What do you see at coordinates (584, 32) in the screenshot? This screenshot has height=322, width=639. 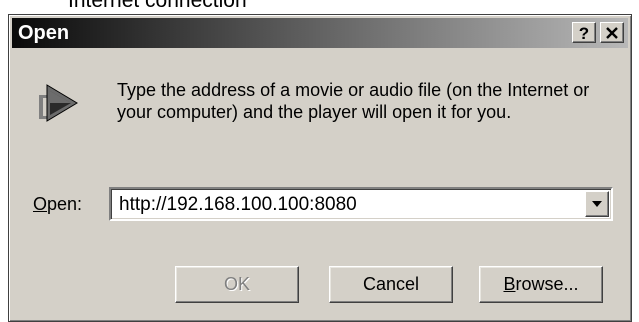 I see `help-button: ?` at bounding box center [584, 32].